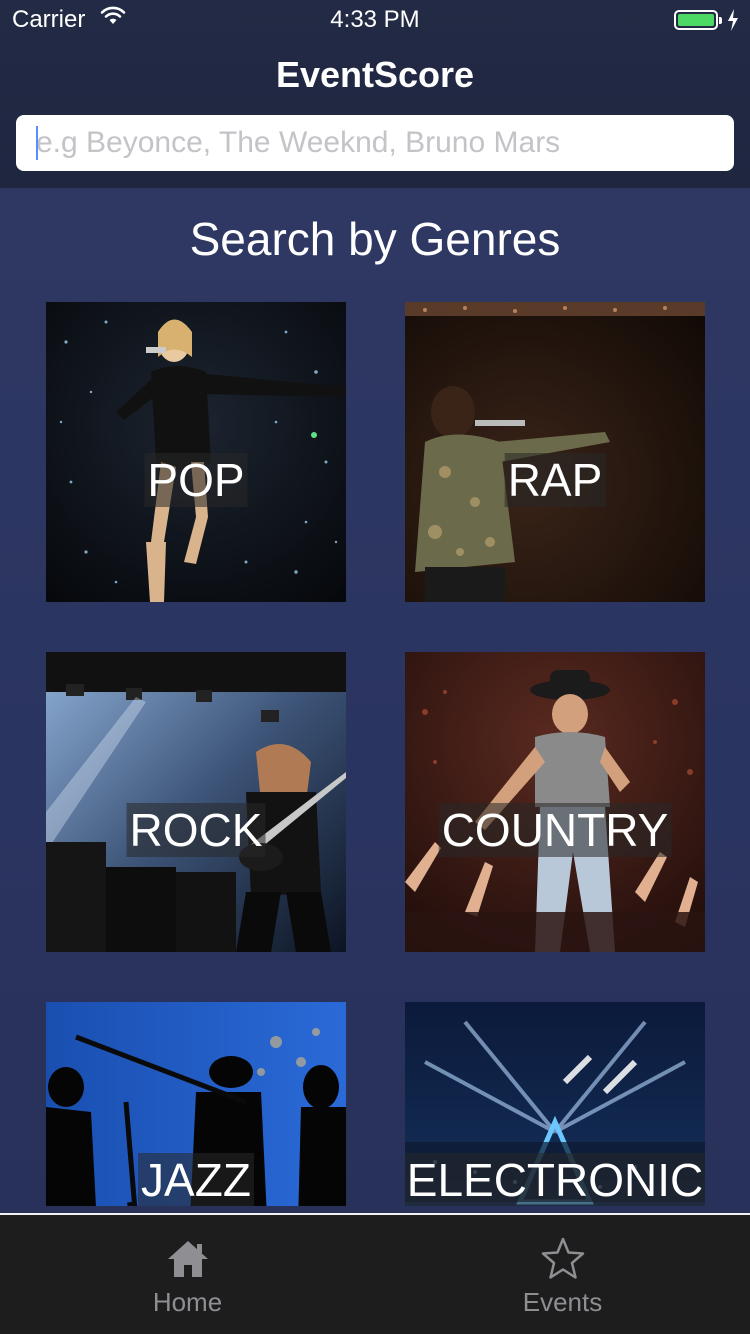 The width and height of the screenshot is (750, 1334). I want to click on section-title: Search by Genres, so click(375, 239).